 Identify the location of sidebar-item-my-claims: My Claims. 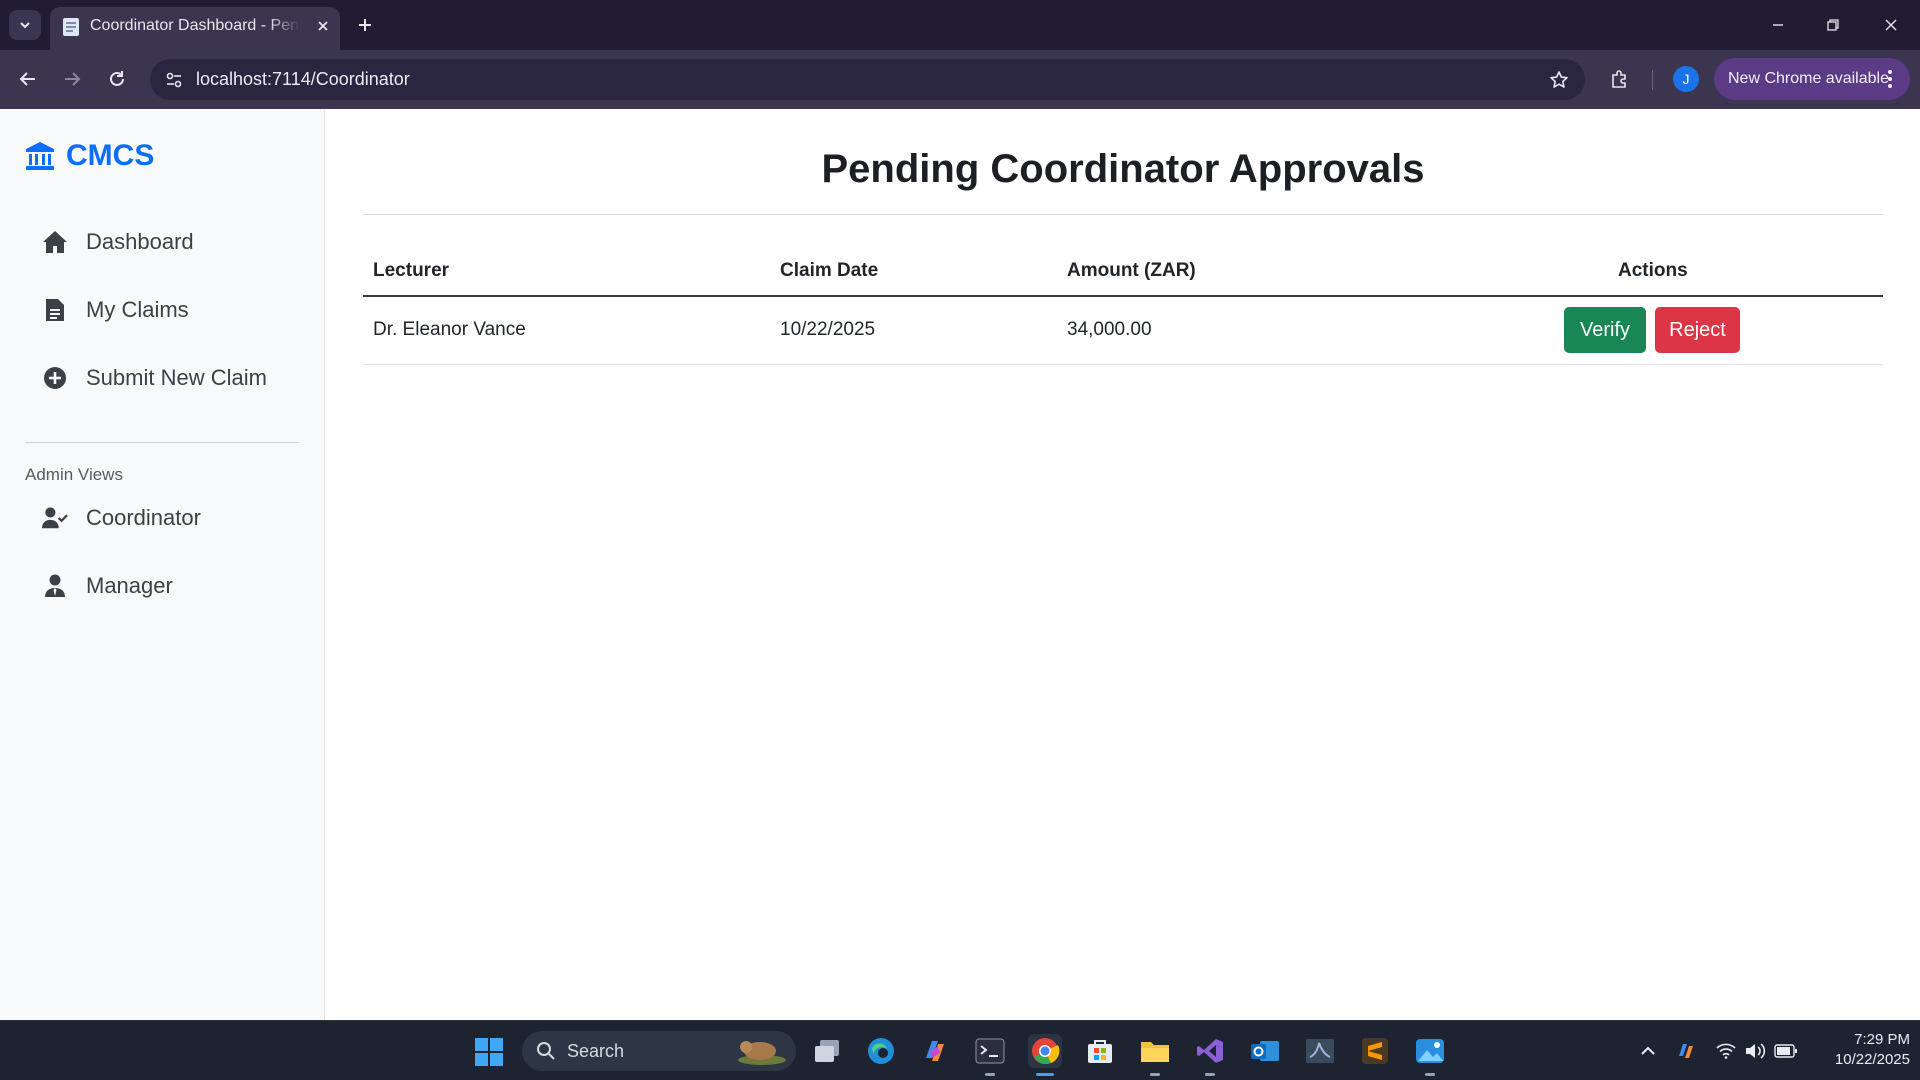
(115, 310).